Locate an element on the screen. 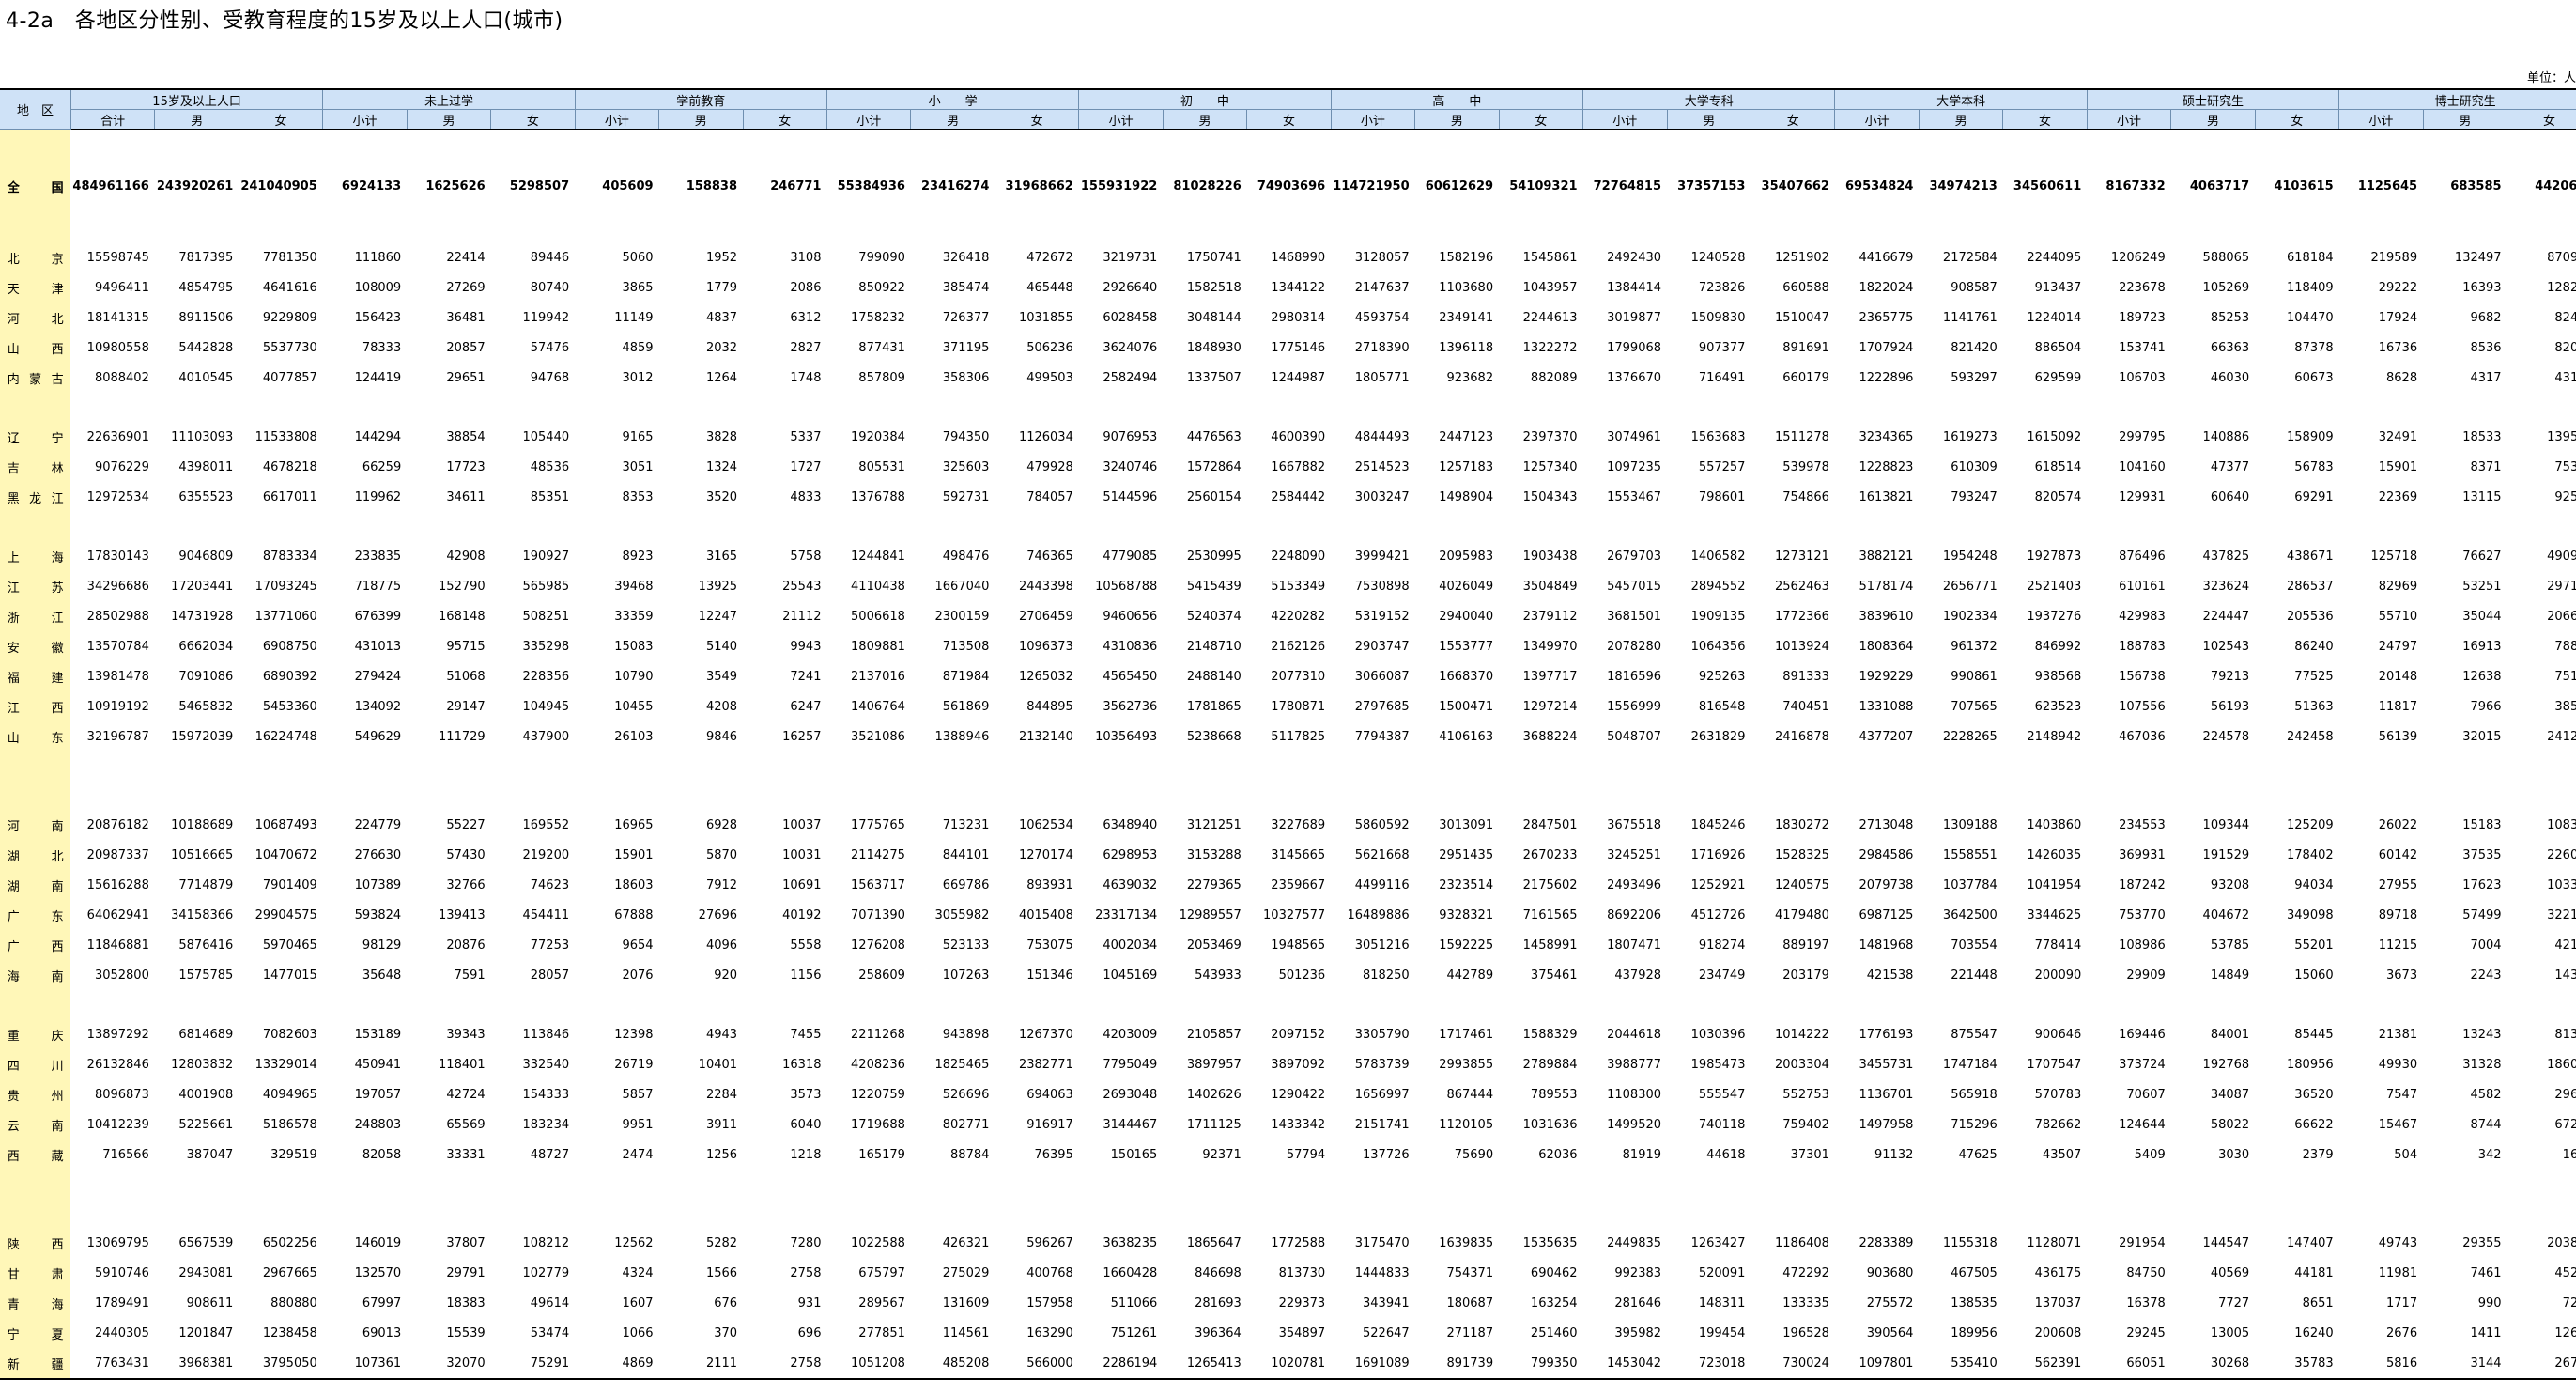 Image resolution: width=2576 pixels, height=1380 pixels. value-cell: 499503 is located at coordinates (1049, 378).